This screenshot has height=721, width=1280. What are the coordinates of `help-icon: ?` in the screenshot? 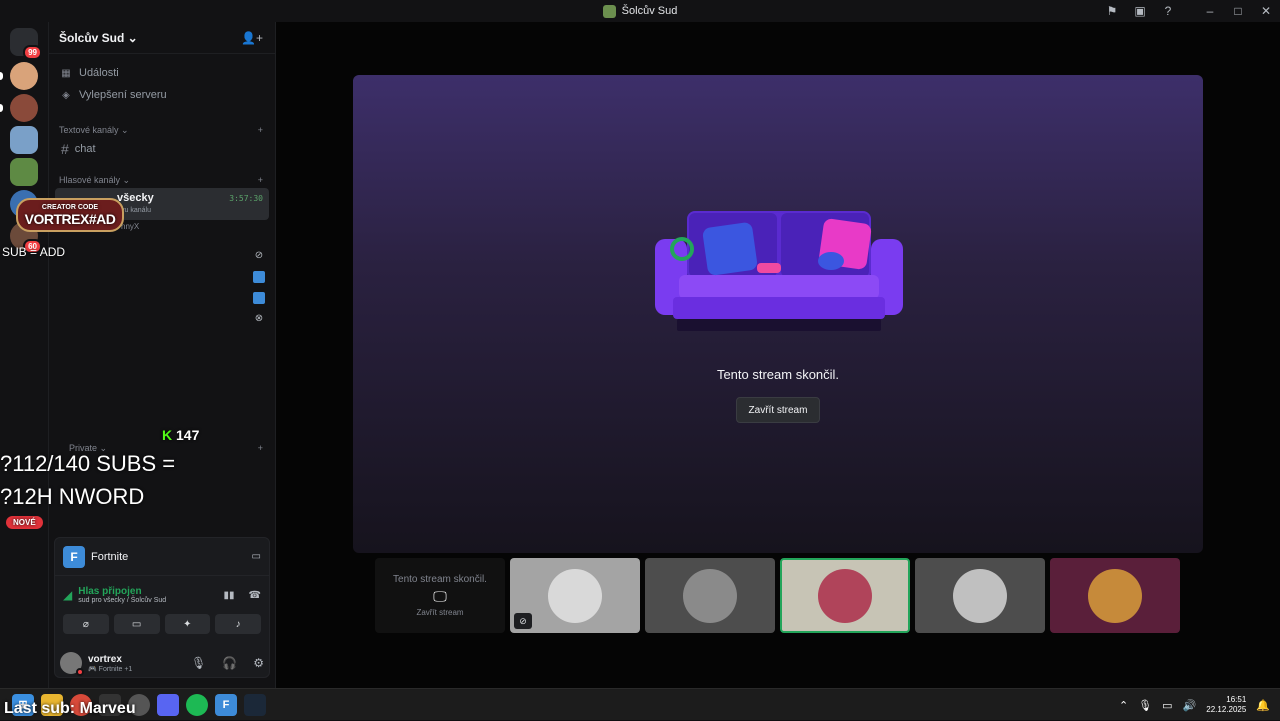 It's located at (1168, 11).